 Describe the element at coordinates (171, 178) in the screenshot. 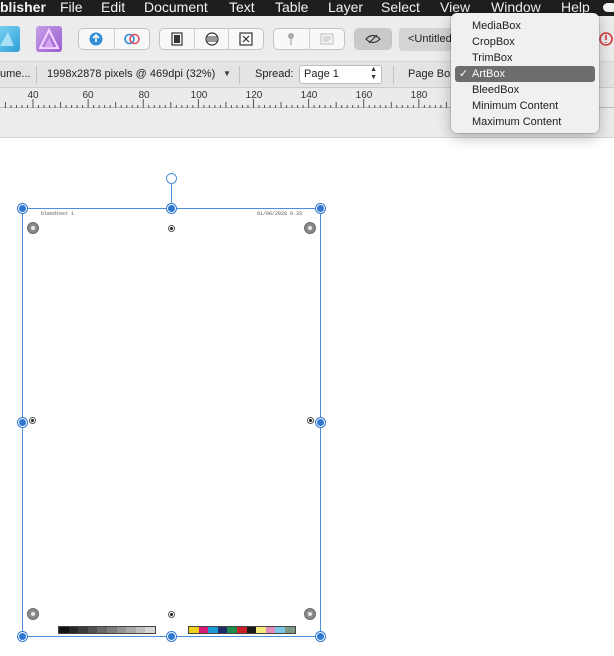

I see `rotation-handle` at that location.